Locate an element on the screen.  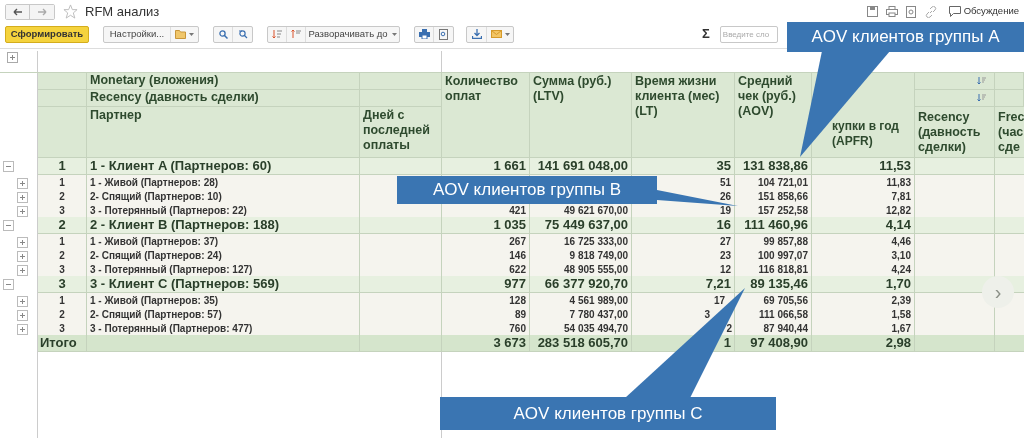
speech-bubble-icon is located at coordinates (954, 11).